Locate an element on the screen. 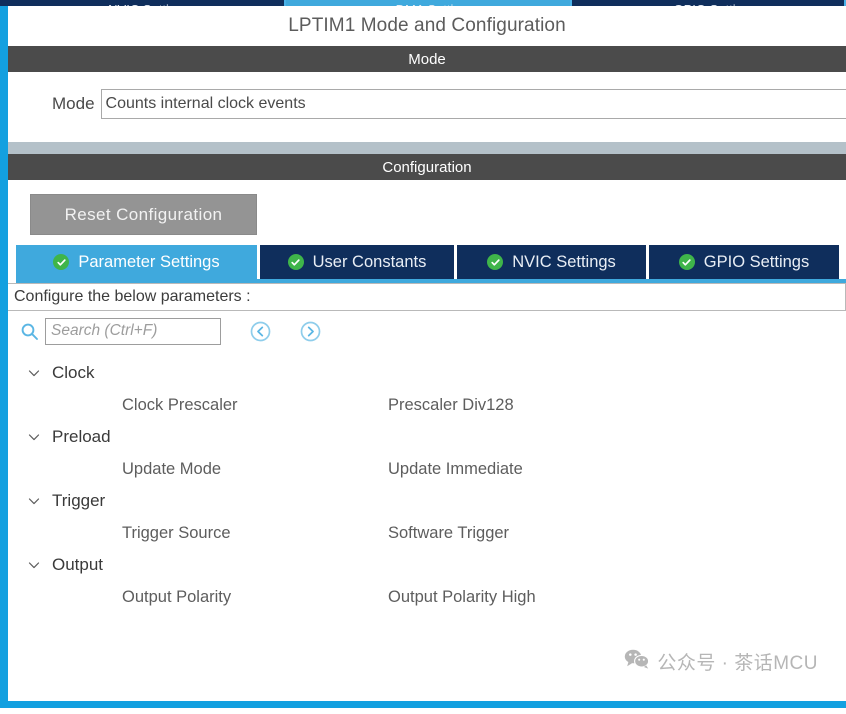 This screenshot has width=846, height=714. wechat-icon is located at coordinates (637, 661).